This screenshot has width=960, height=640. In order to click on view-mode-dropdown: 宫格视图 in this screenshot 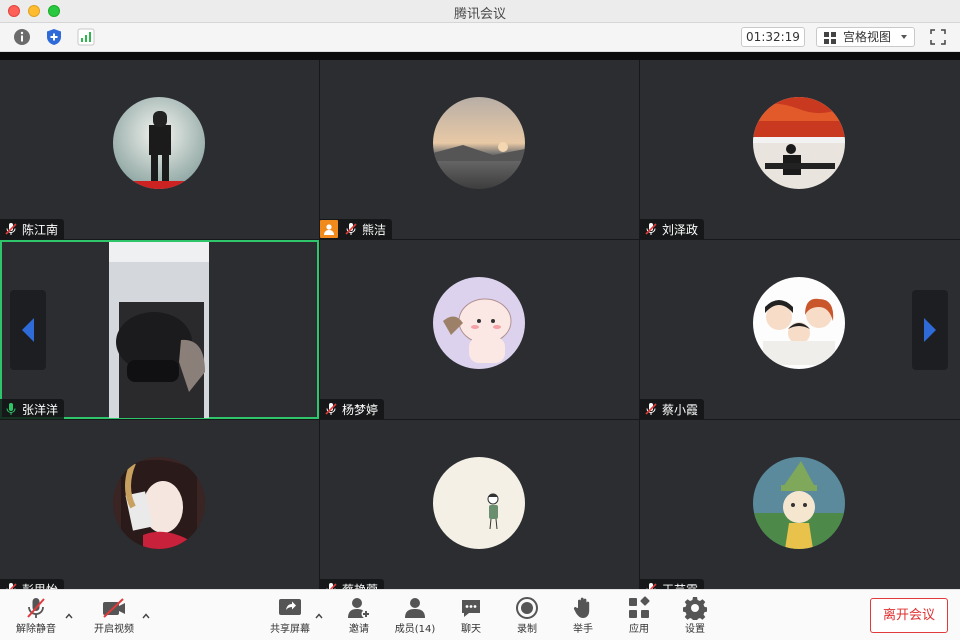, I will do `click(865, 37)`.